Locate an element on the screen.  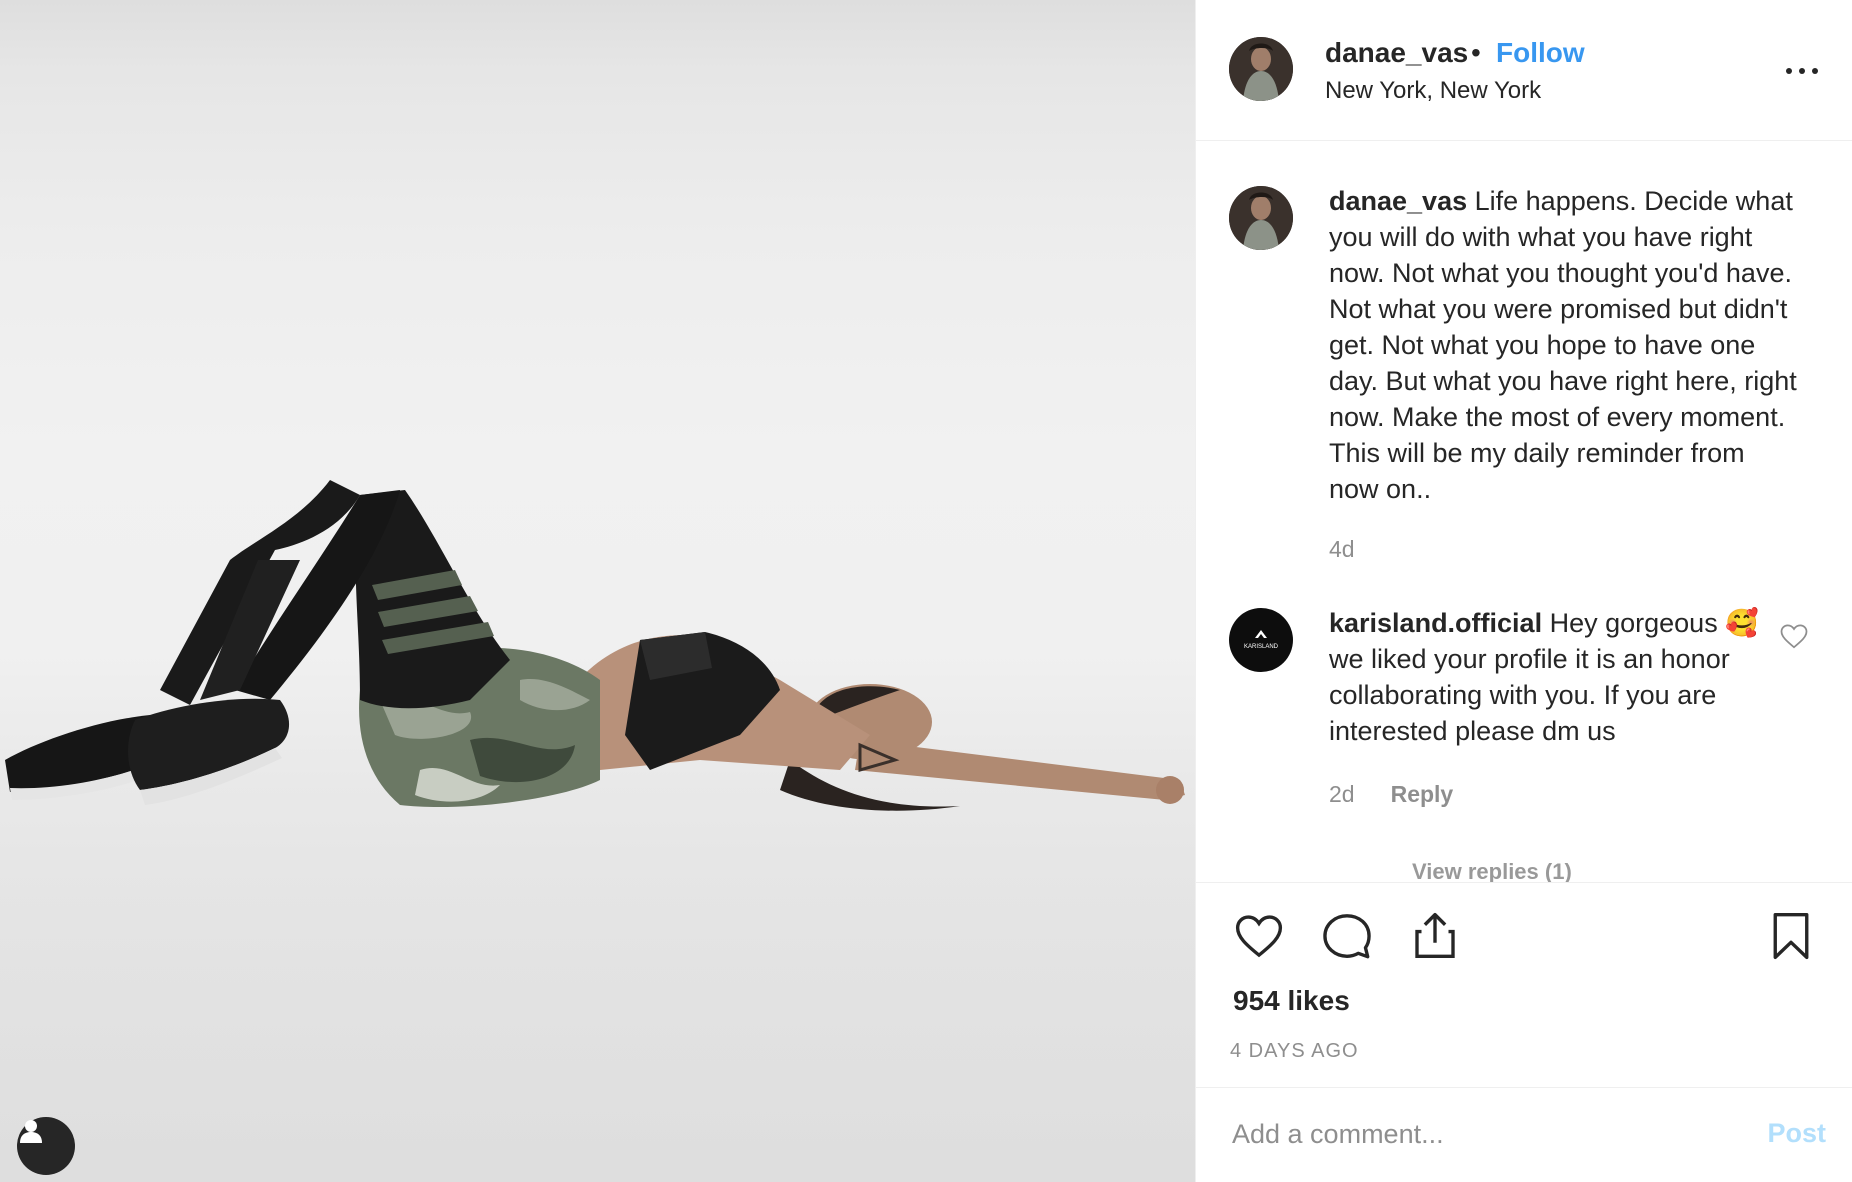
comment-button is located at coordinates (1347, 936).